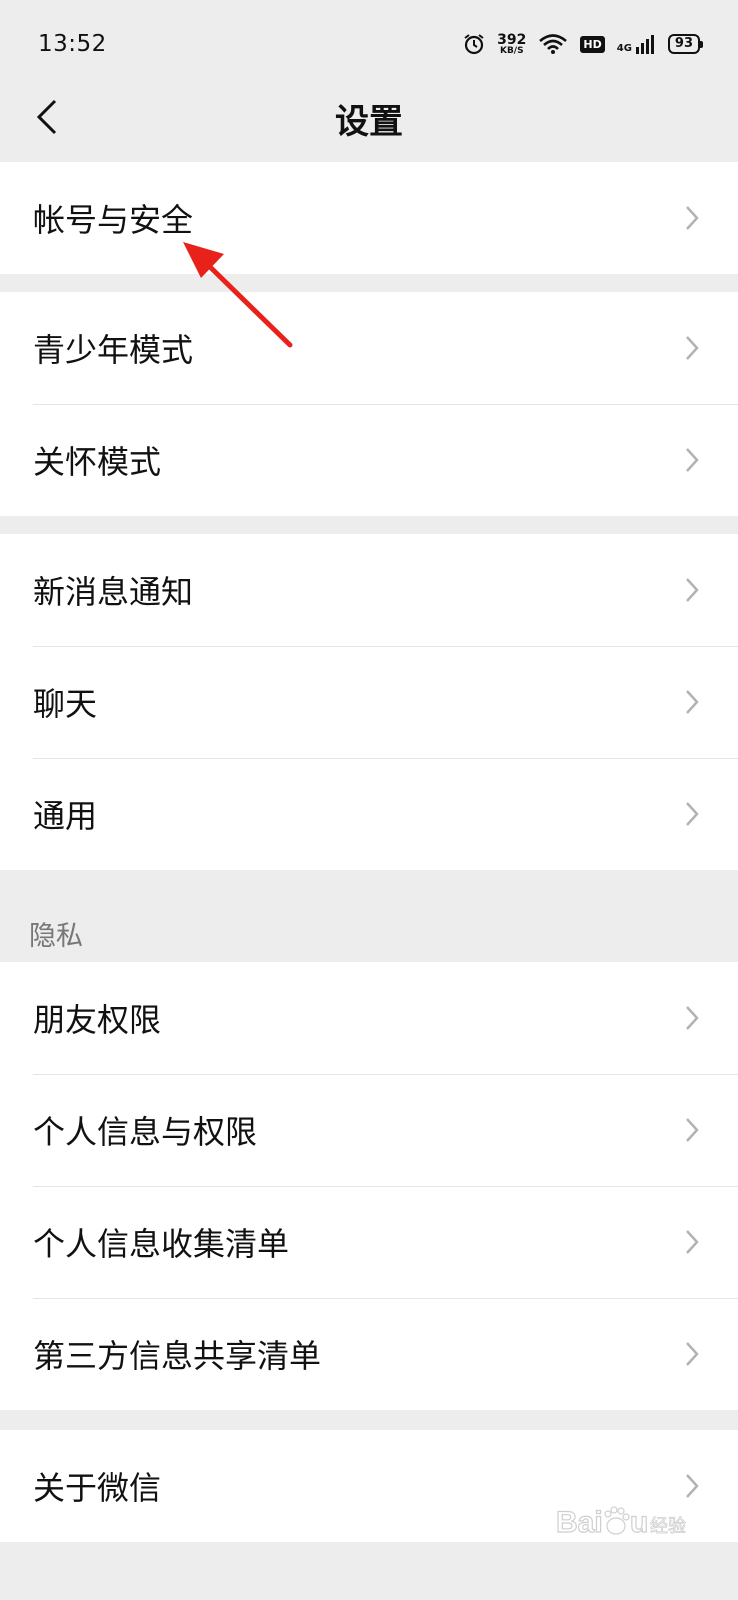  What do you see at coordinates (65, 816) in the screenshot?
I see `menu-item-label: 通用` at bounding box center [65, 816].